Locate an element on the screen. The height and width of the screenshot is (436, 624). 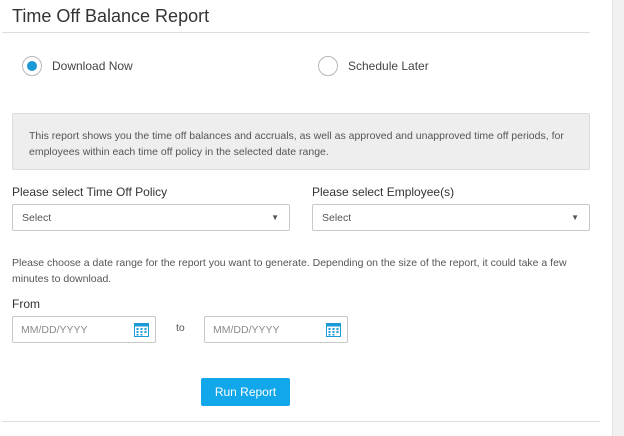
bottom-divider is located at coordinates (301, 421).